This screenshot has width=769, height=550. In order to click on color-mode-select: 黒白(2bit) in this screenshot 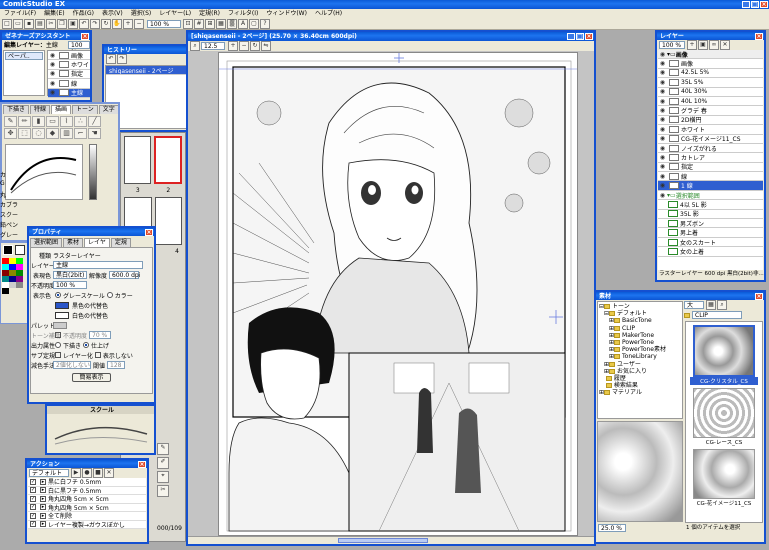, I will do `click(70, 275)`.